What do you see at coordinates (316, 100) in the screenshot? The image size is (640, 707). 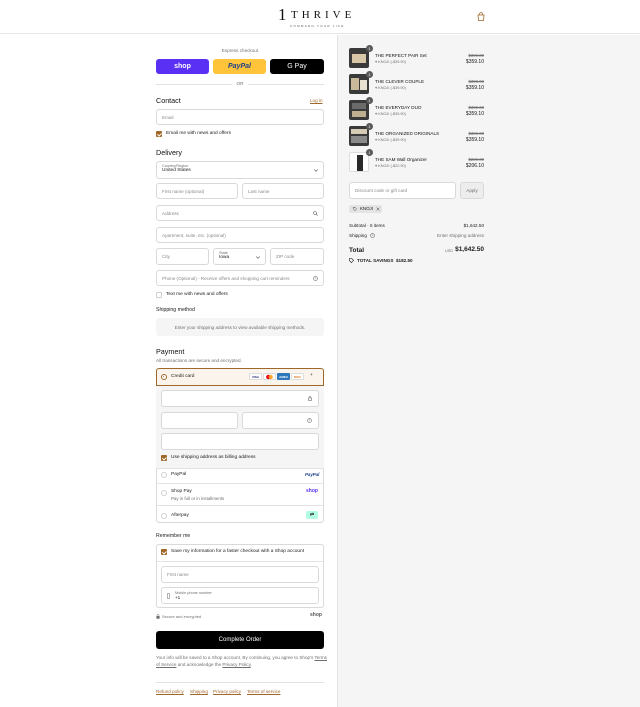 I see `login-link: Log in` at bounding box center [316, 100].